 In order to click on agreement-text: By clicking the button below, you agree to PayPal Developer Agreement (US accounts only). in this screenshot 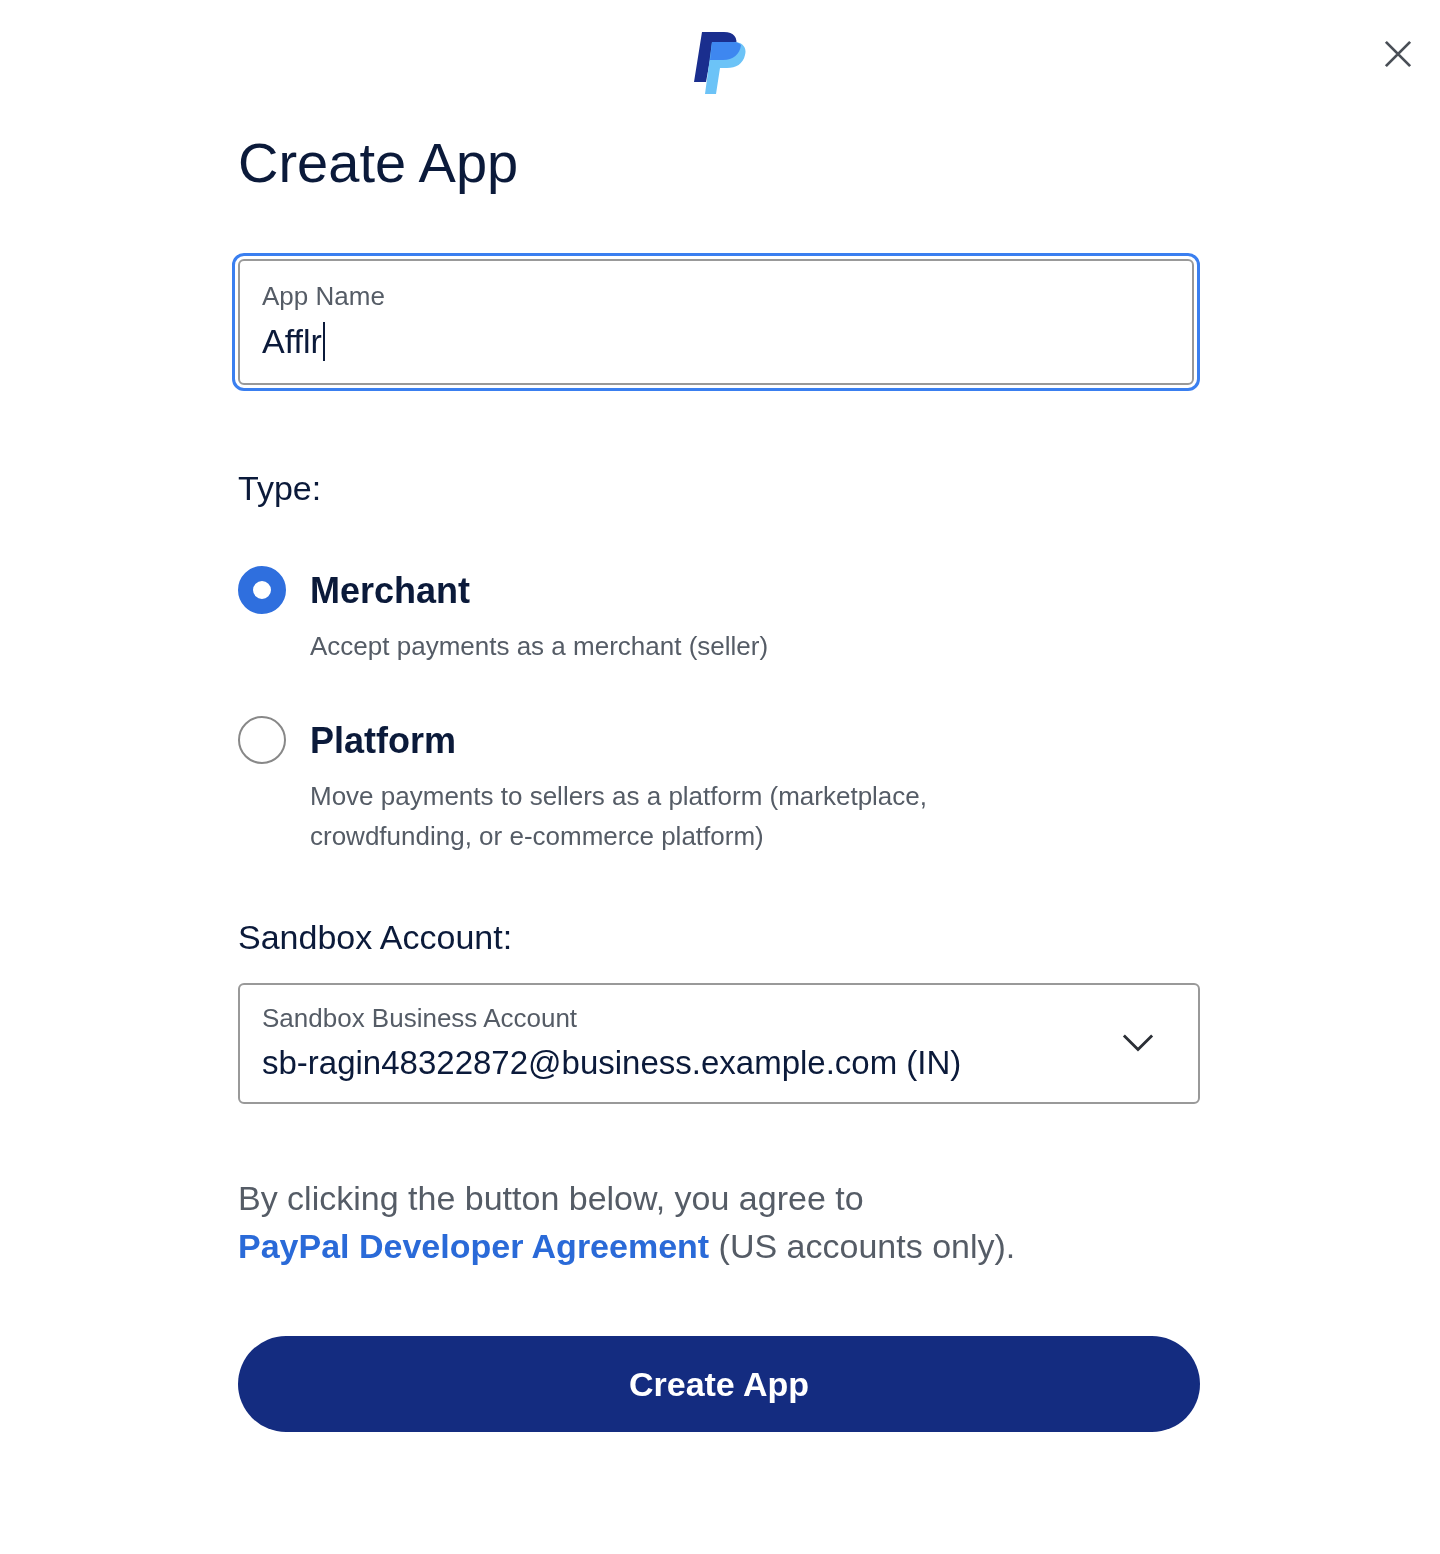, I will do `click(627, 1222)`.